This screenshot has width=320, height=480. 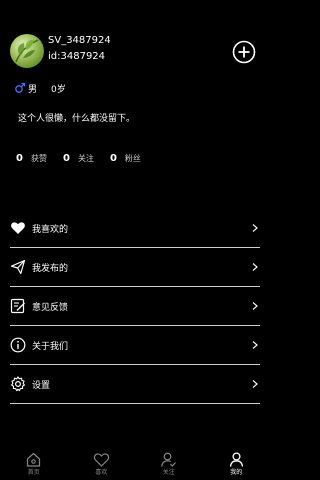 What do you see at coordinates (132, 158) in the screenshot?
I see `stat-label: 粉丝` at bounding box center [132, 158].